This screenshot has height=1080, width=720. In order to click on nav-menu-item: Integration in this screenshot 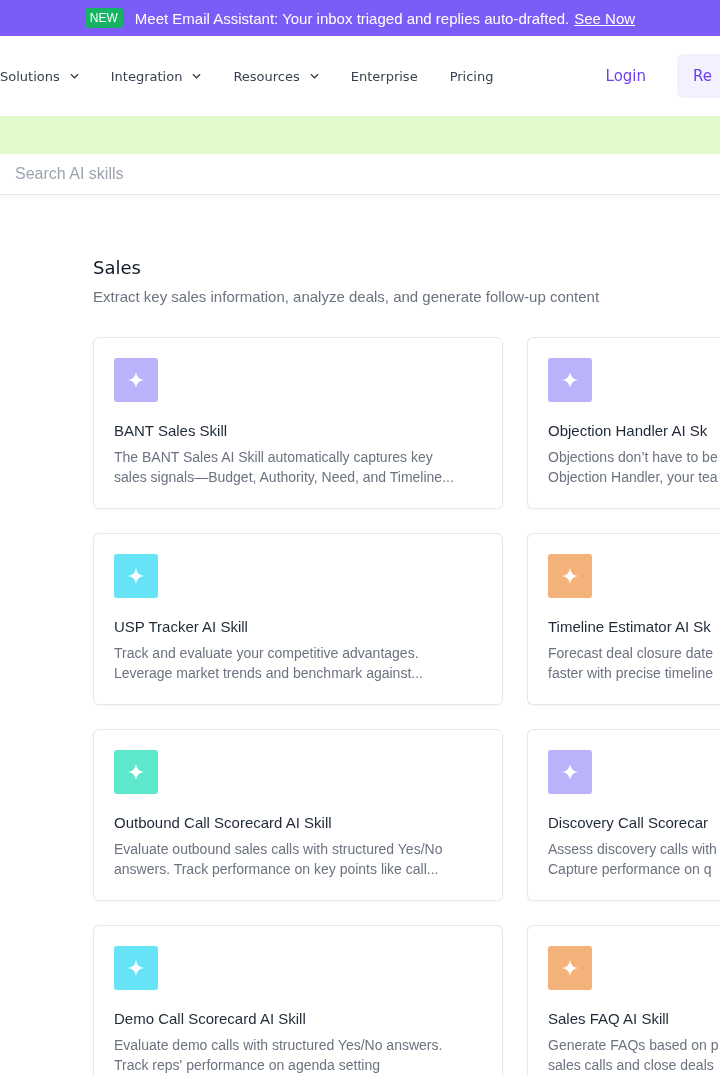, I will do `click(156, 76)`.